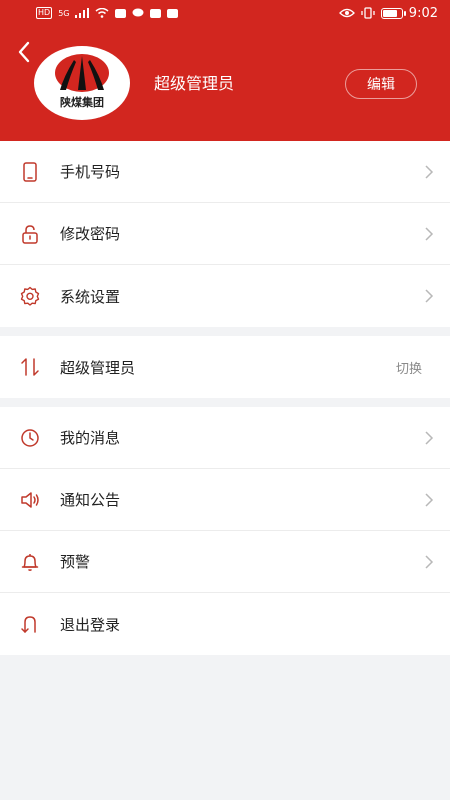  Describe the element at coordinates (194, 83) in the screenshot. I see `user-name: 超级管理员` at that location.